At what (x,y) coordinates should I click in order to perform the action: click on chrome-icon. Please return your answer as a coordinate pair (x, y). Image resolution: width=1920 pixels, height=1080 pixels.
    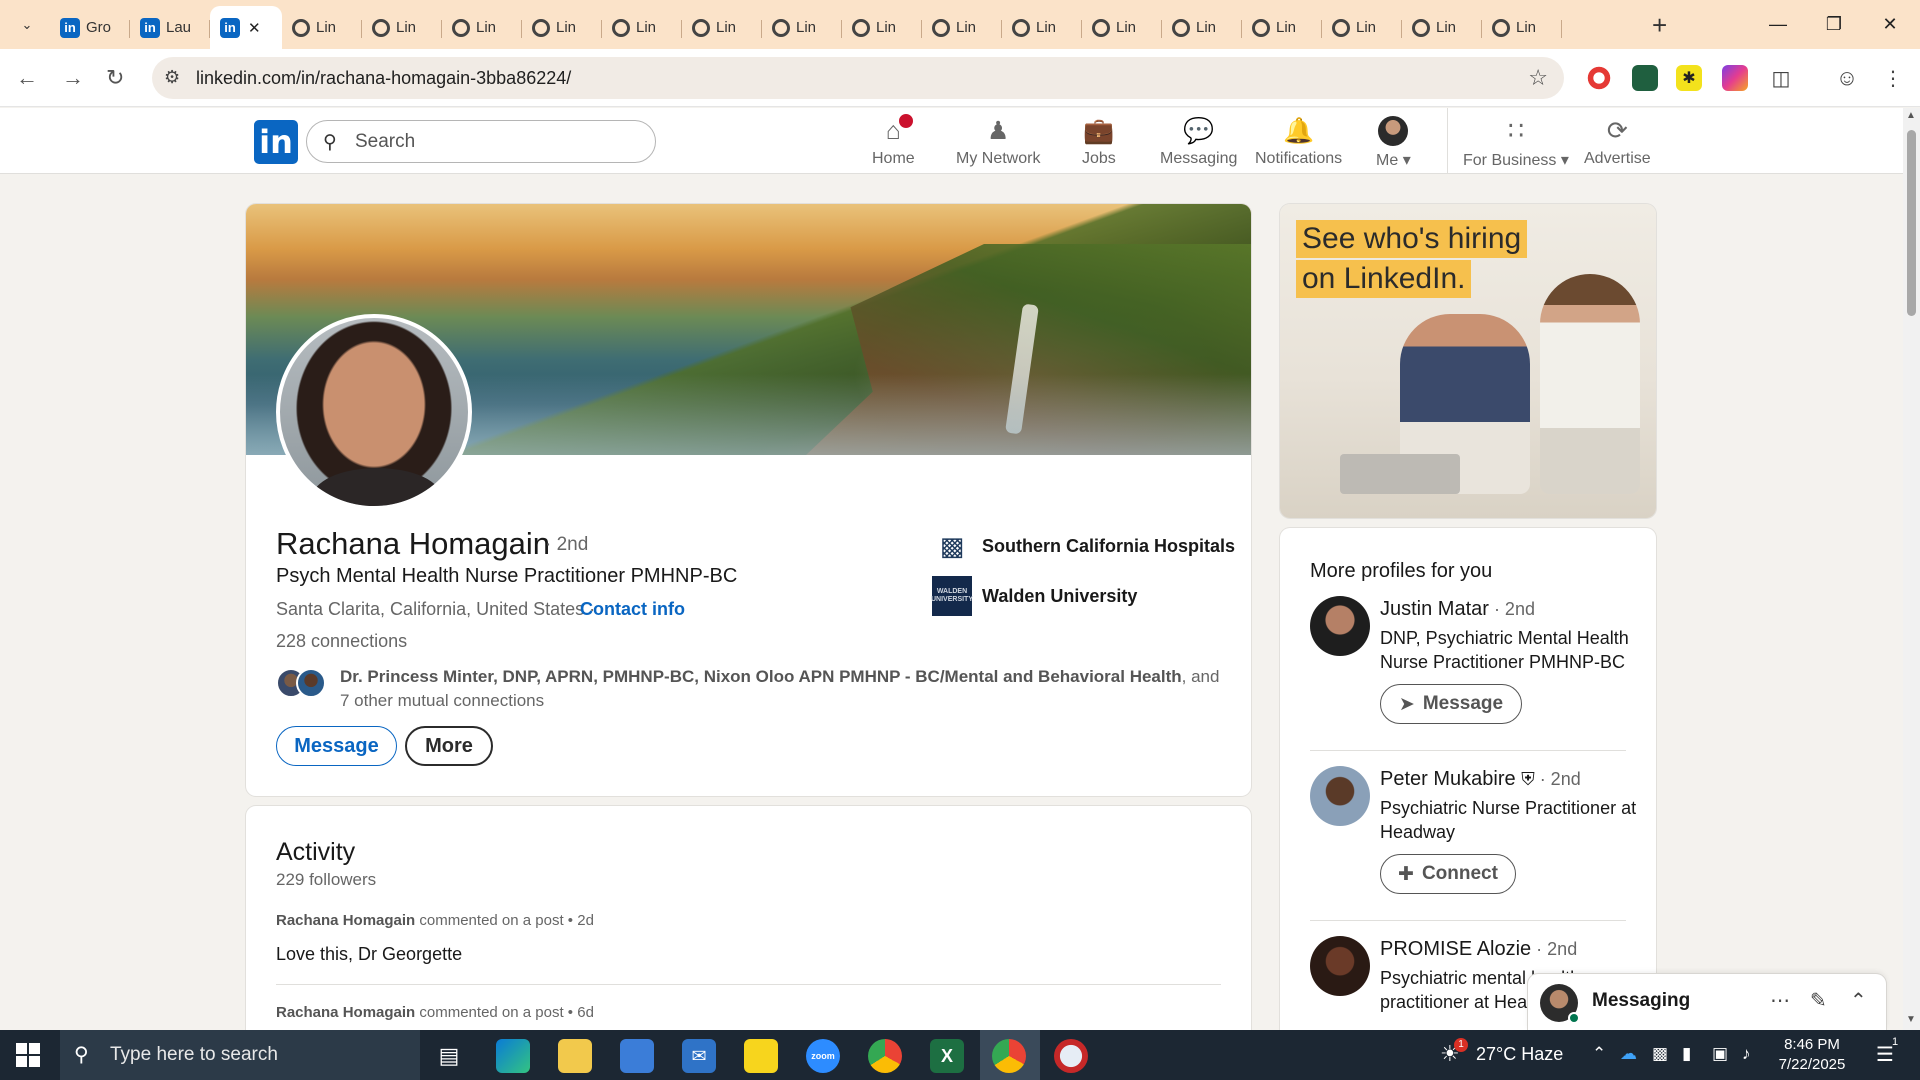
    Looking at the image, I should click on (885, 1056).